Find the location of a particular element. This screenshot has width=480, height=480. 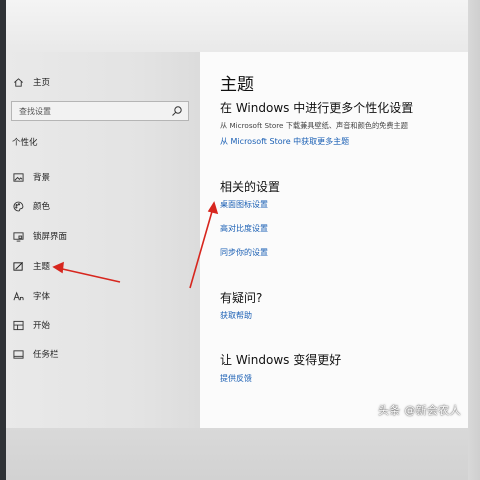

sidebar-item-label: 任务栏 is located at coordinates (46, 355).